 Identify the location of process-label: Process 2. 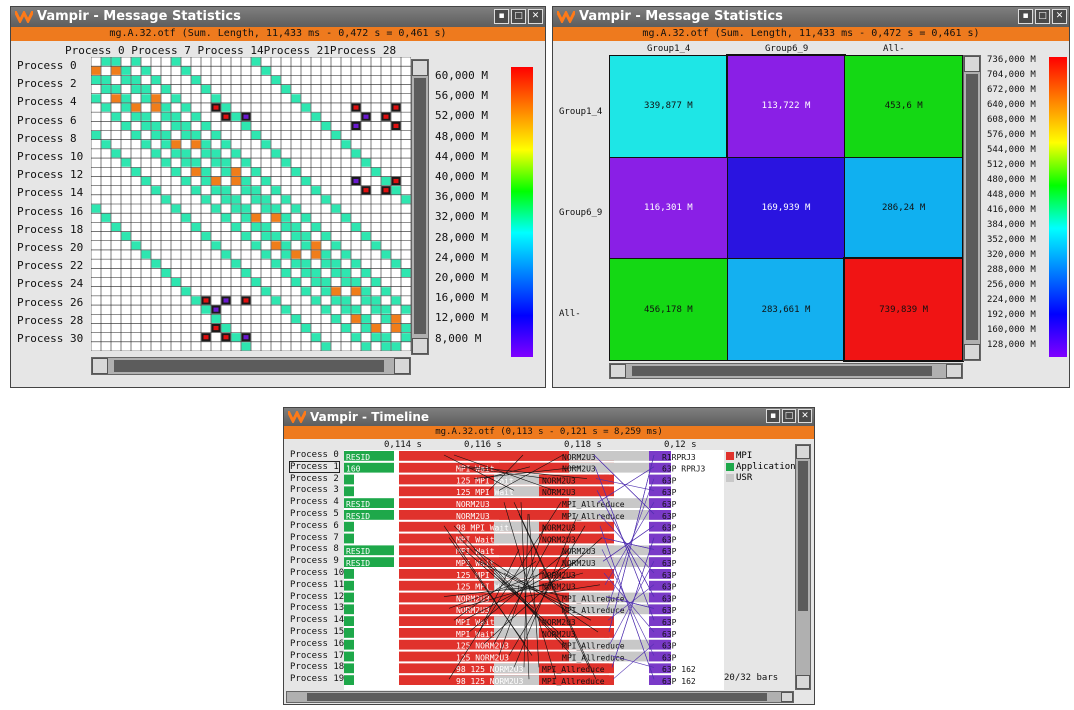
(314, 479).